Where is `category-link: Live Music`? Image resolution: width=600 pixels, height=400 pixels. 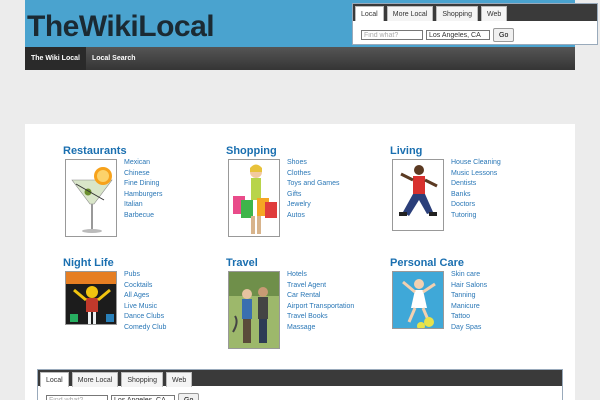
category-link: Live Music is located at coordinates (145, 307).